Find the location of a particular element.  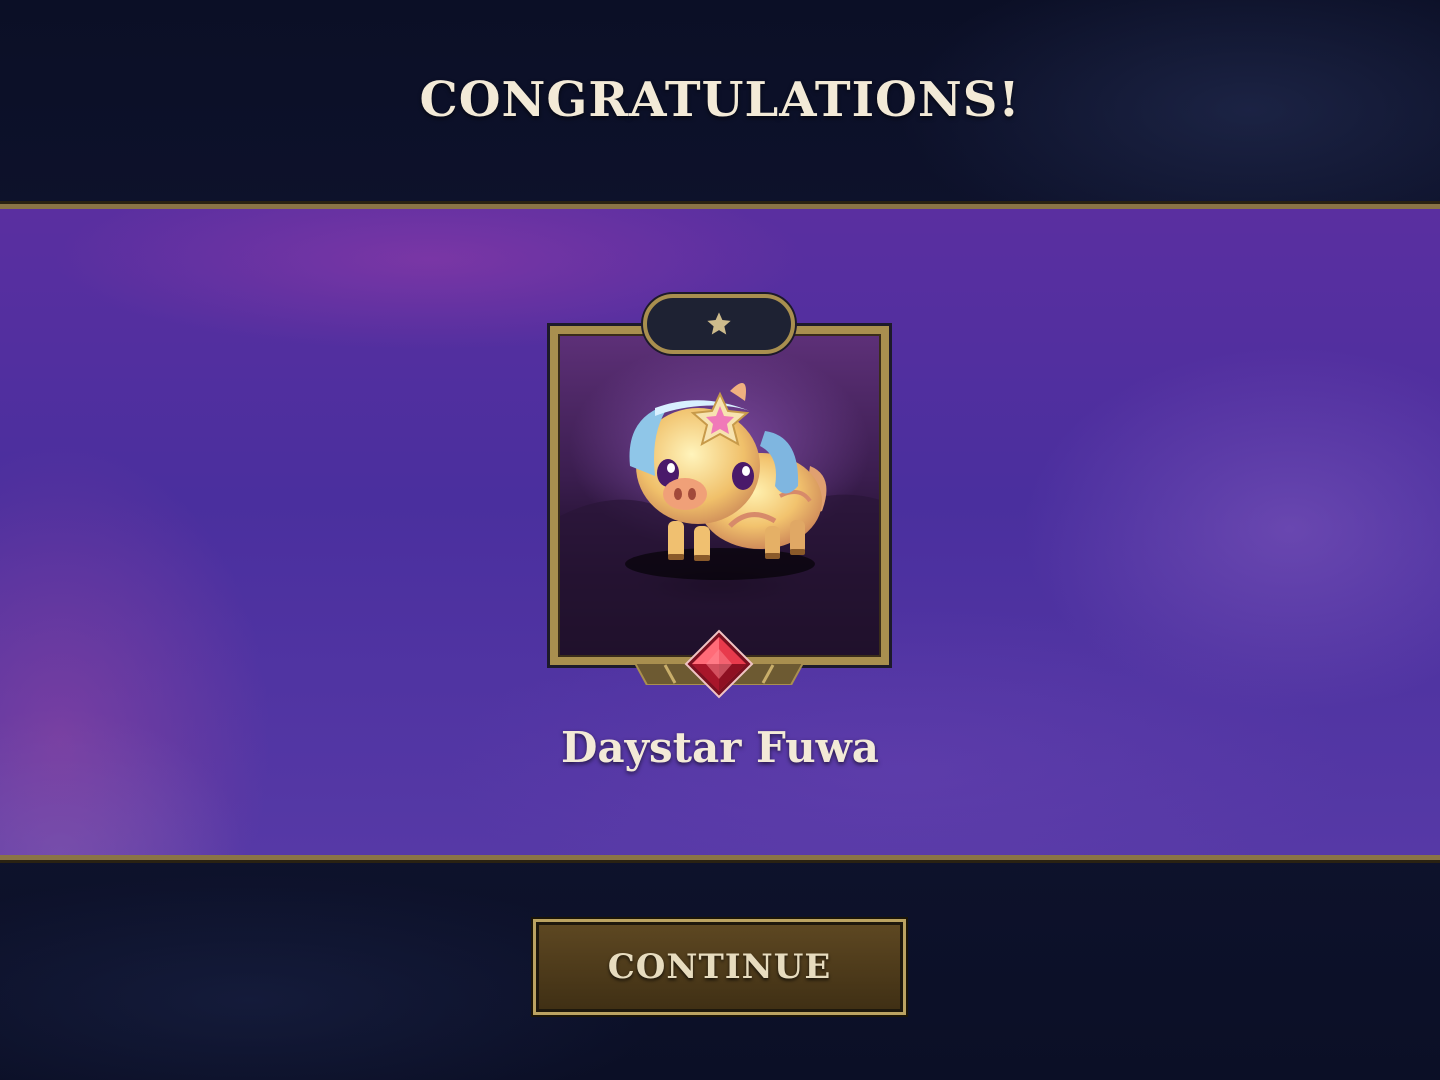

page-title: CONGRATULATIONS! is located at coordinates (720, 100).